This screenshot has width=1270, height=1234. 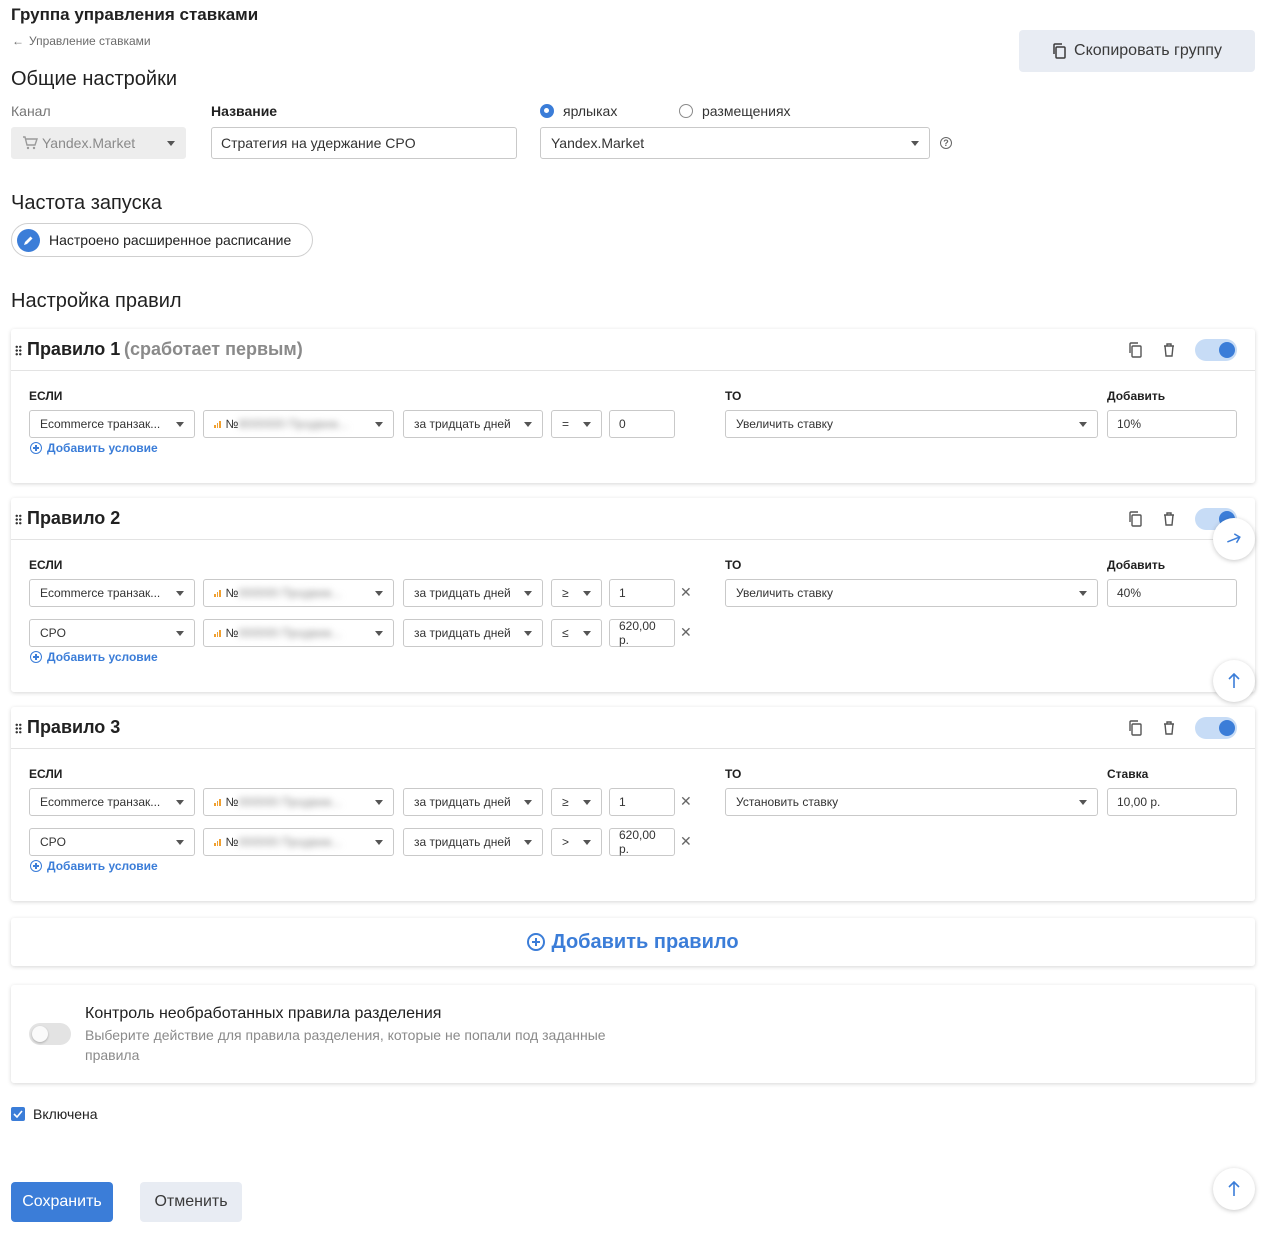 I want to click on rule-subtitle: (сработает первым), so click(x=213, y=349).